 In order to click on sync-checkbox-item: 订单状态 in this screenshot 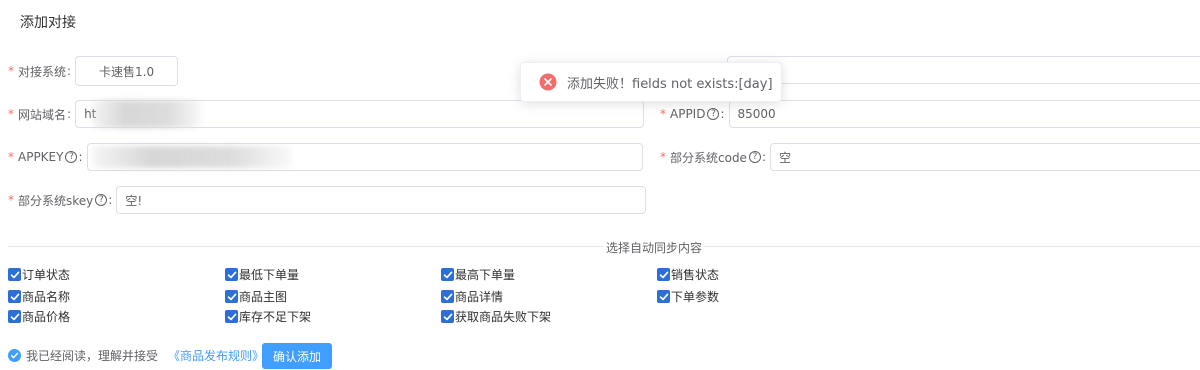, I will do `click(39, 274)`.